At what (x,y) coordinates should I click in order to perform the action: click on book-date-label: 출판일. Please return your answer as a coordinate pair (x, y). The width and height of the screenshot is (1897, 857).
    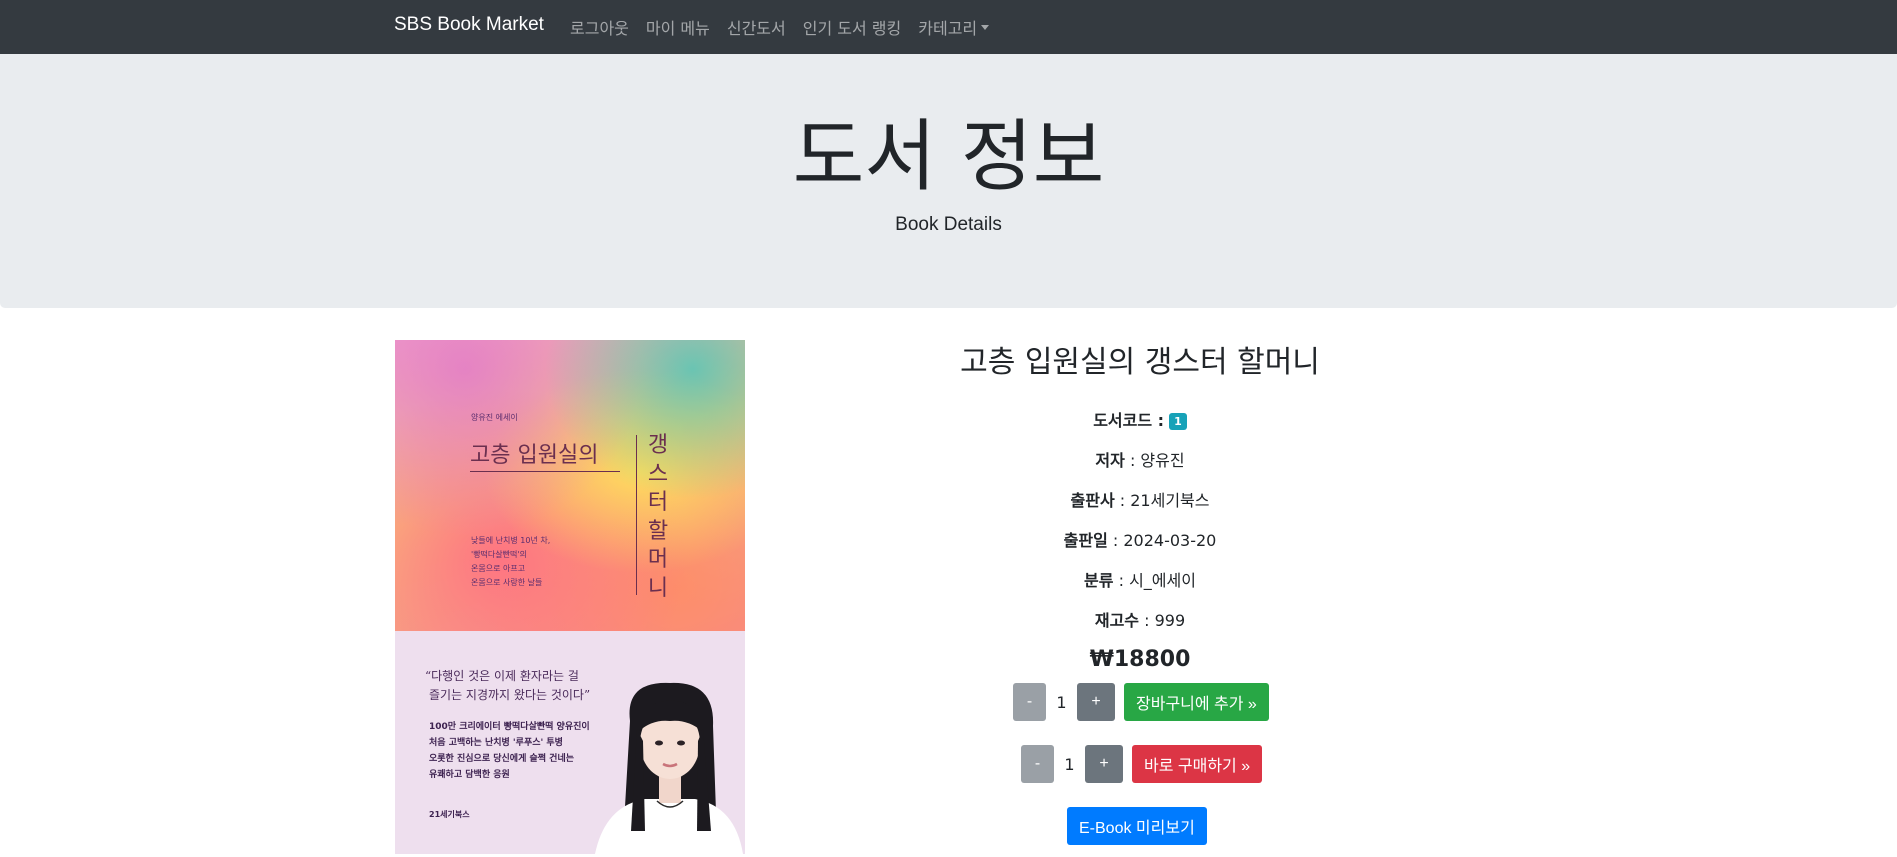
    Looking at the image, I should click on (1085, 540).